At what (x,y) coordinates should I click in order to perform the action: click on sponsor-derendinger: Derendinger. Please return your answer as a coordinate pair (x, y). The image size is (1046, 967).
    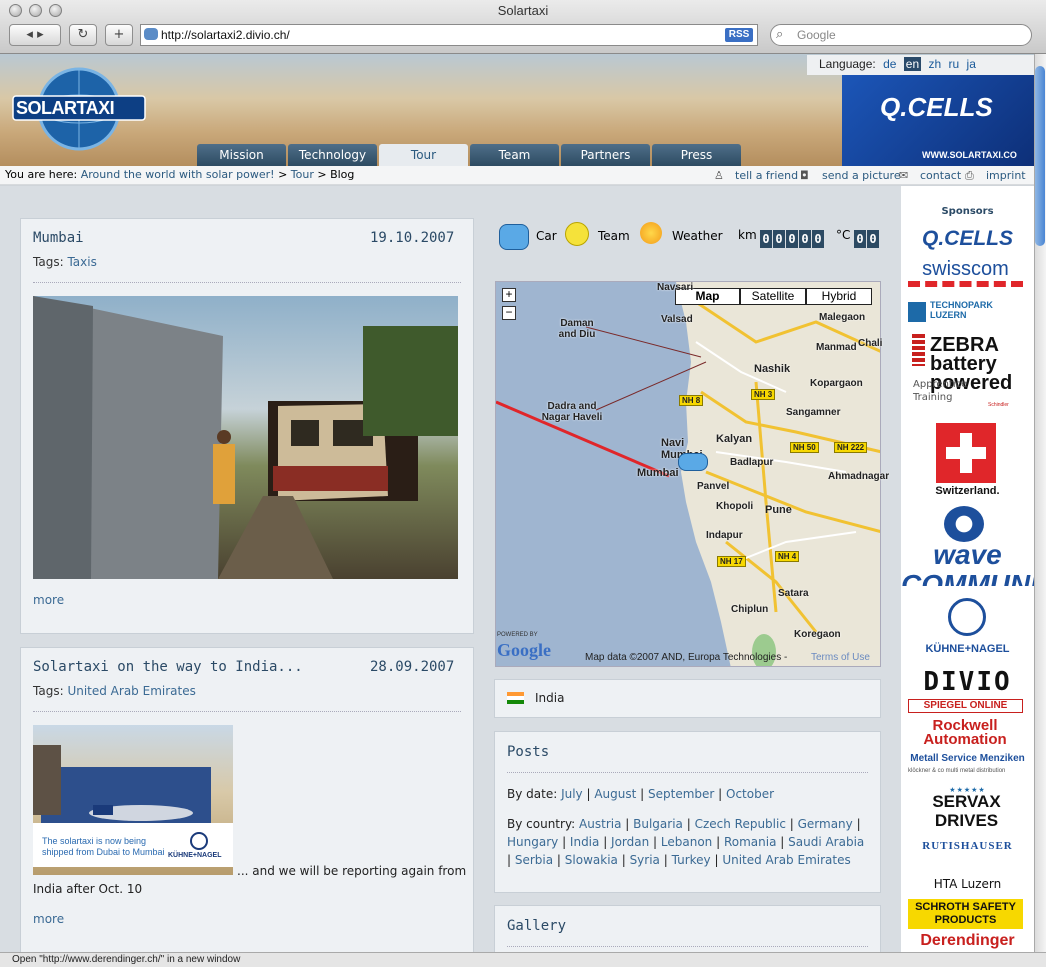
    Looking at the image, I should click on (967, 942).